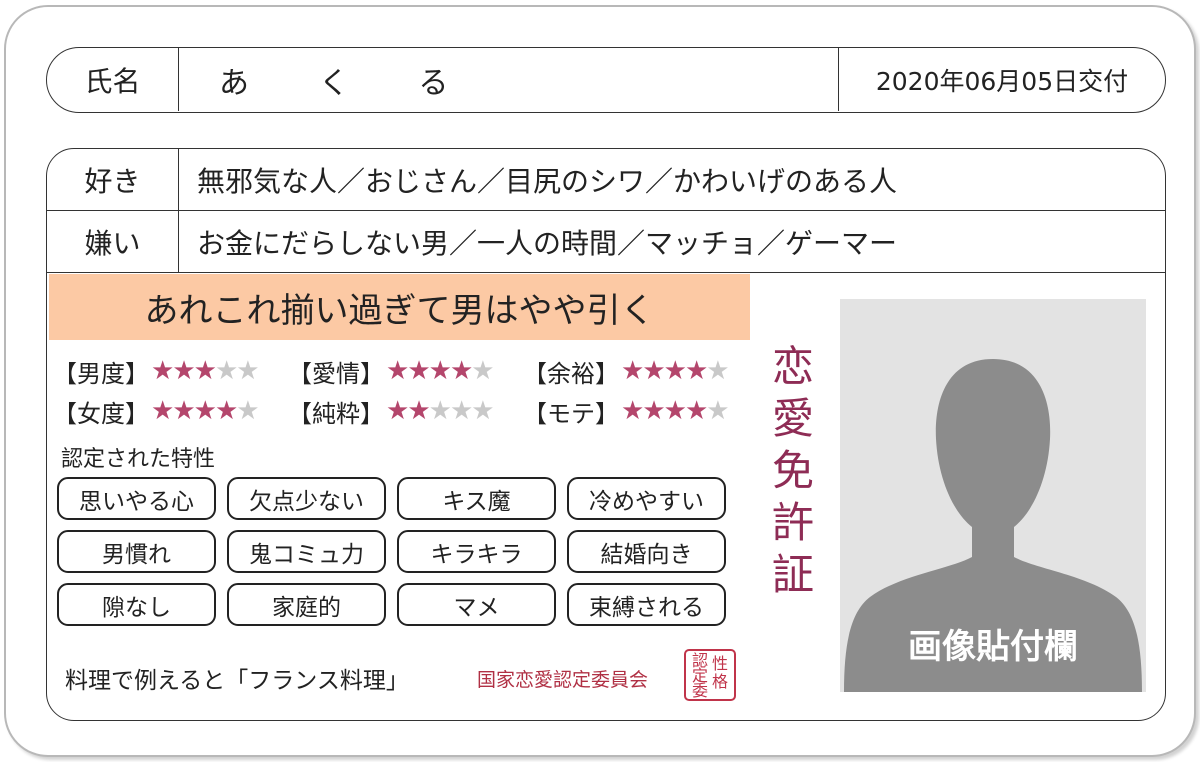 The width and height of the screenshot is (1200, 762). What do you see at coordinates (563, 680) in the screenshot?
I see `committee-name: 国家恋愛認定委員会` at bounding box center [563, 680].